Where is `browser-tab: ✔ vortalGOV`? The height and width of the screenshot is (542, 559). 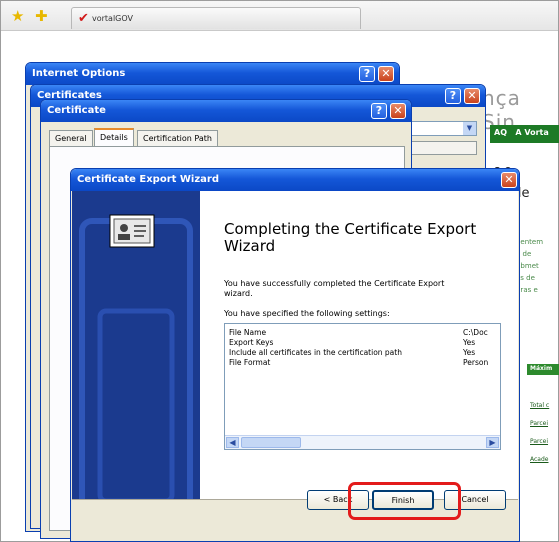
browser-tab: ✔ vortalGOV is located at coordinates (216, 18).